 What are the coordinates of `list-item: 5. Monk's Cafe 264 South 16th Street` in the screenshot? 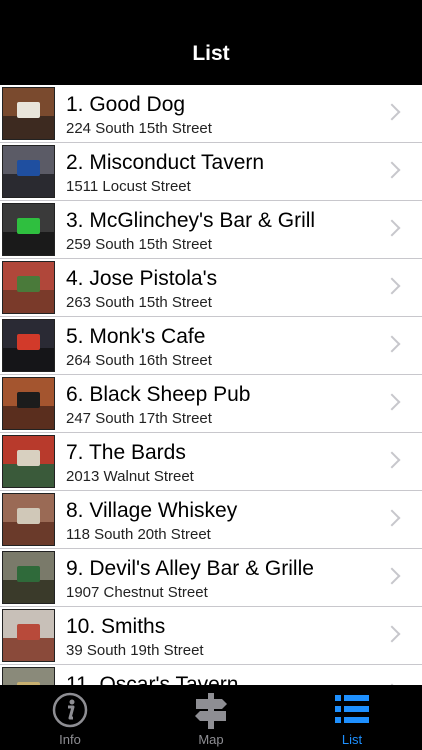 It's located at (211, 346).